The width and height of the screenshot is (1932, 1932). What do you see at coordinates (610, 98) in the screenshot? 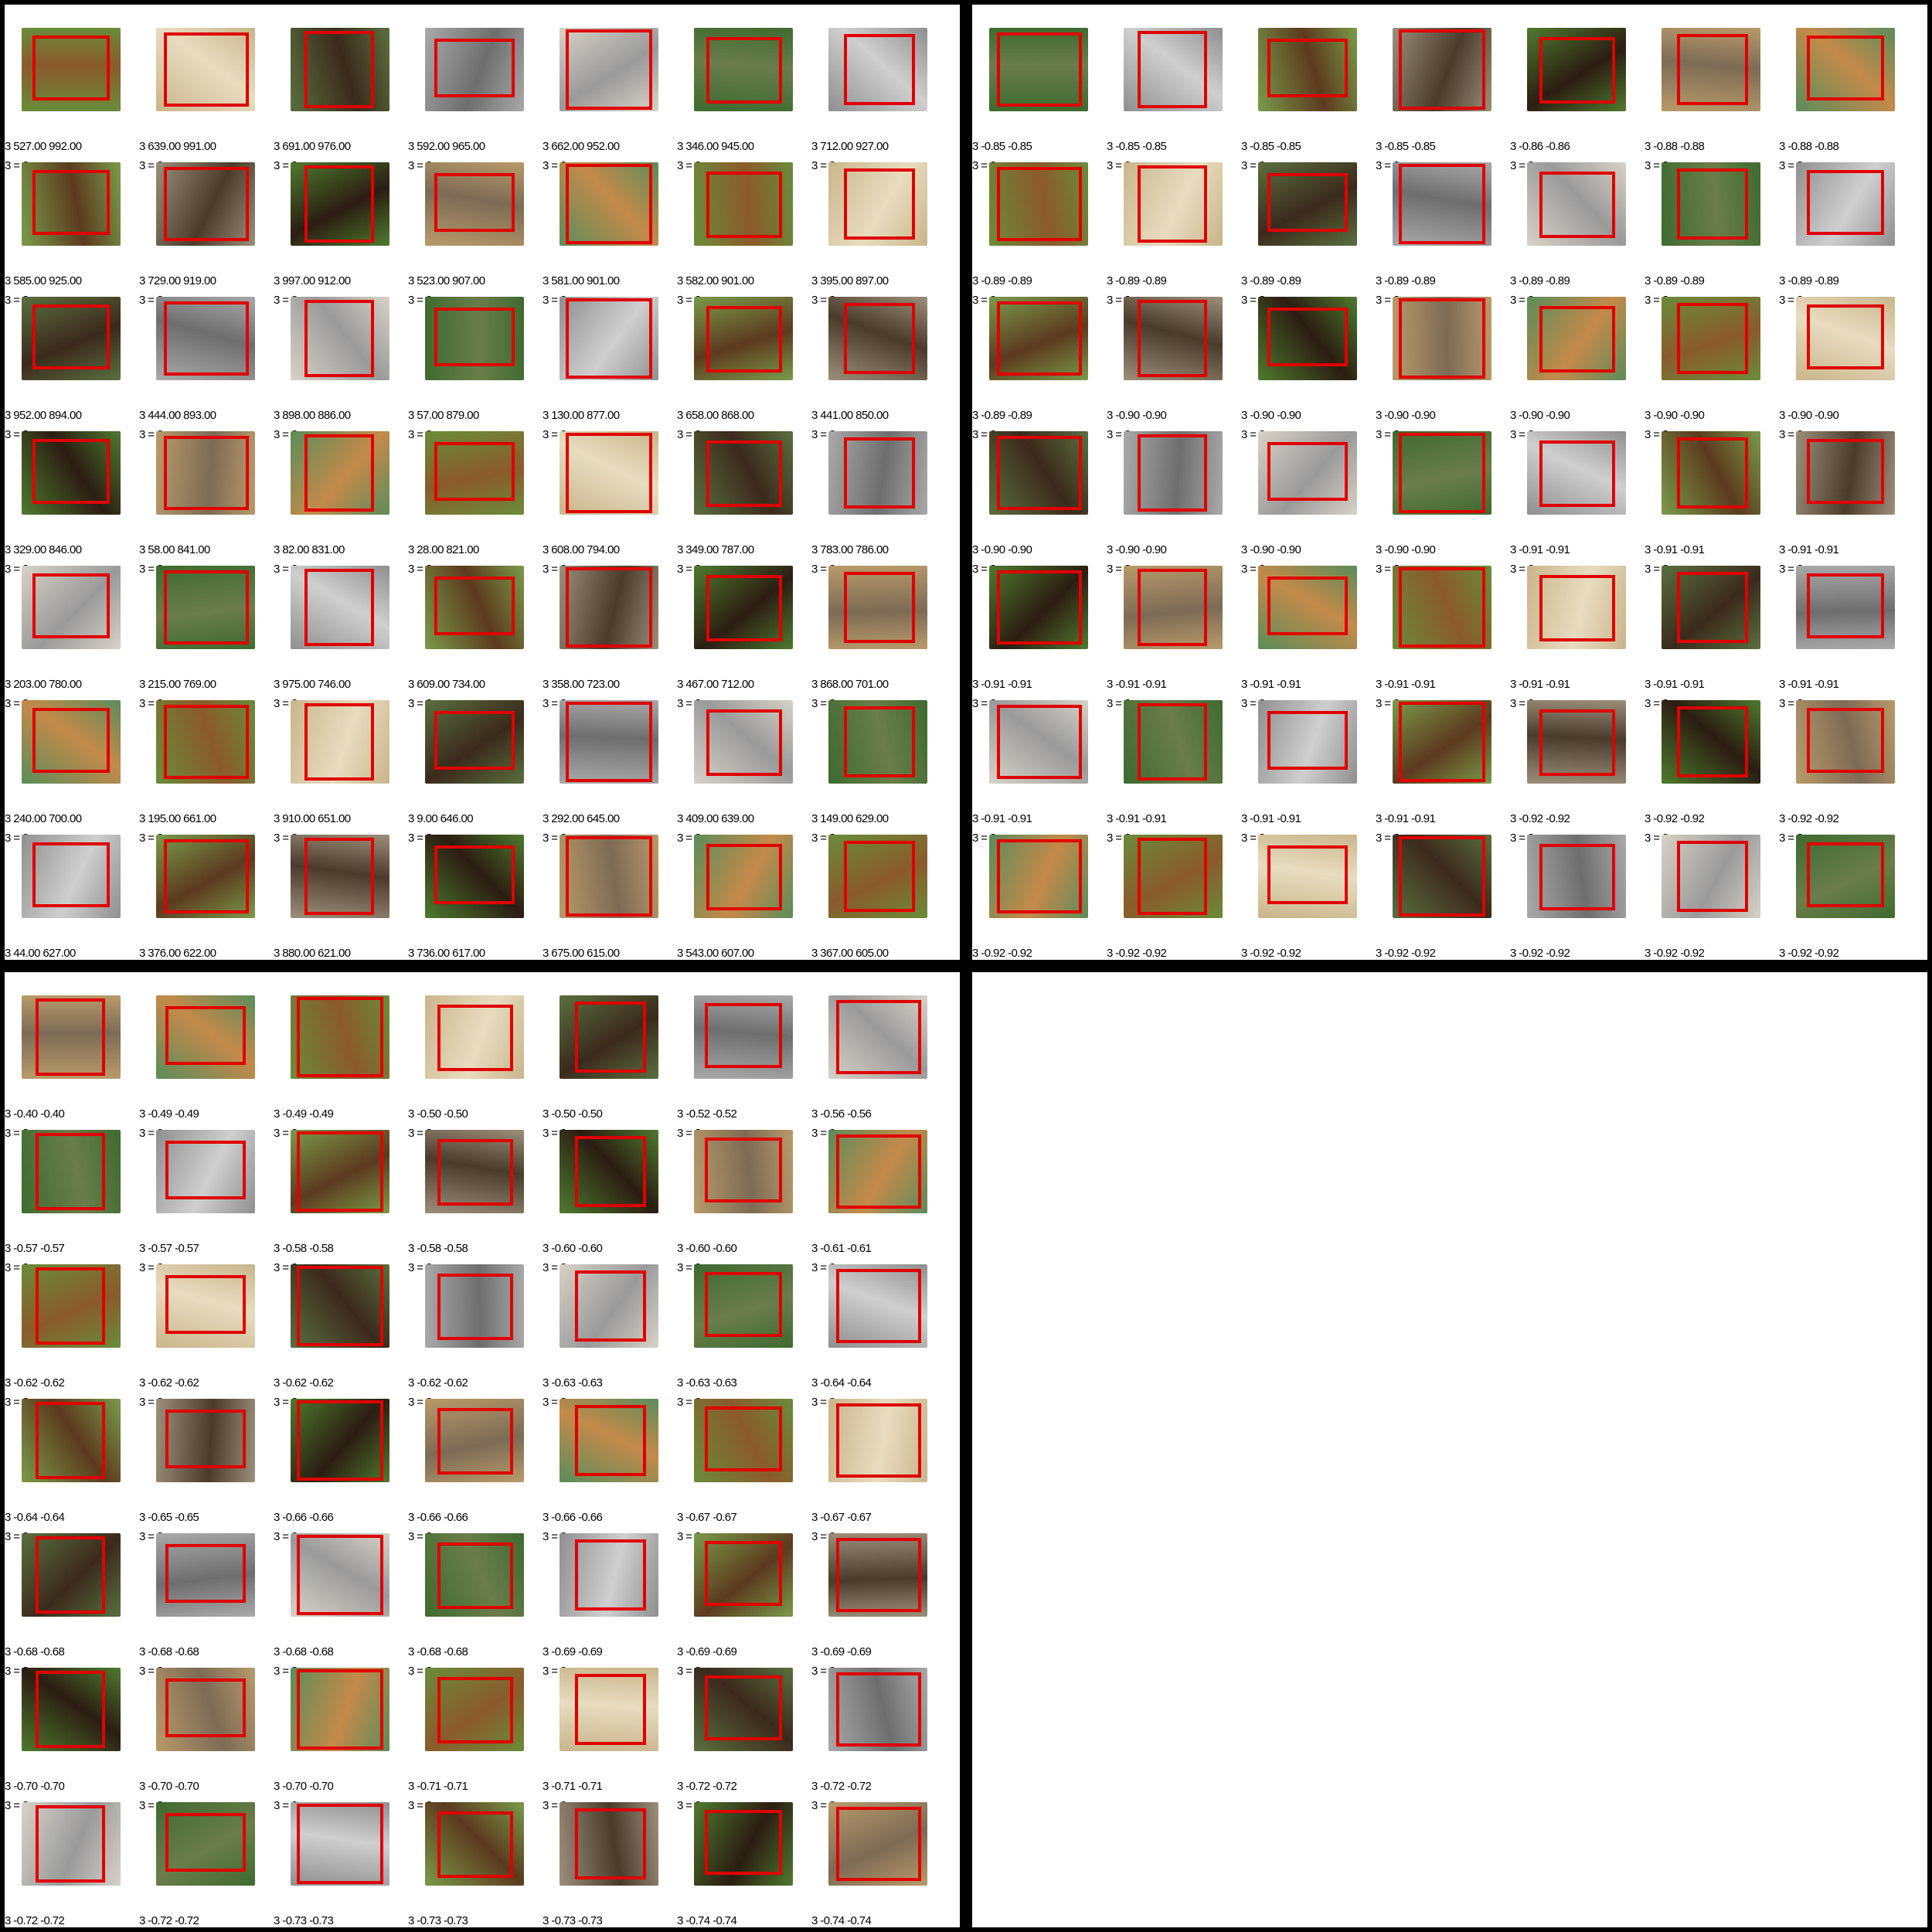
I see `result-cell: 3 662.00 952.00 3 = 3` at bounding box center [610, 98].